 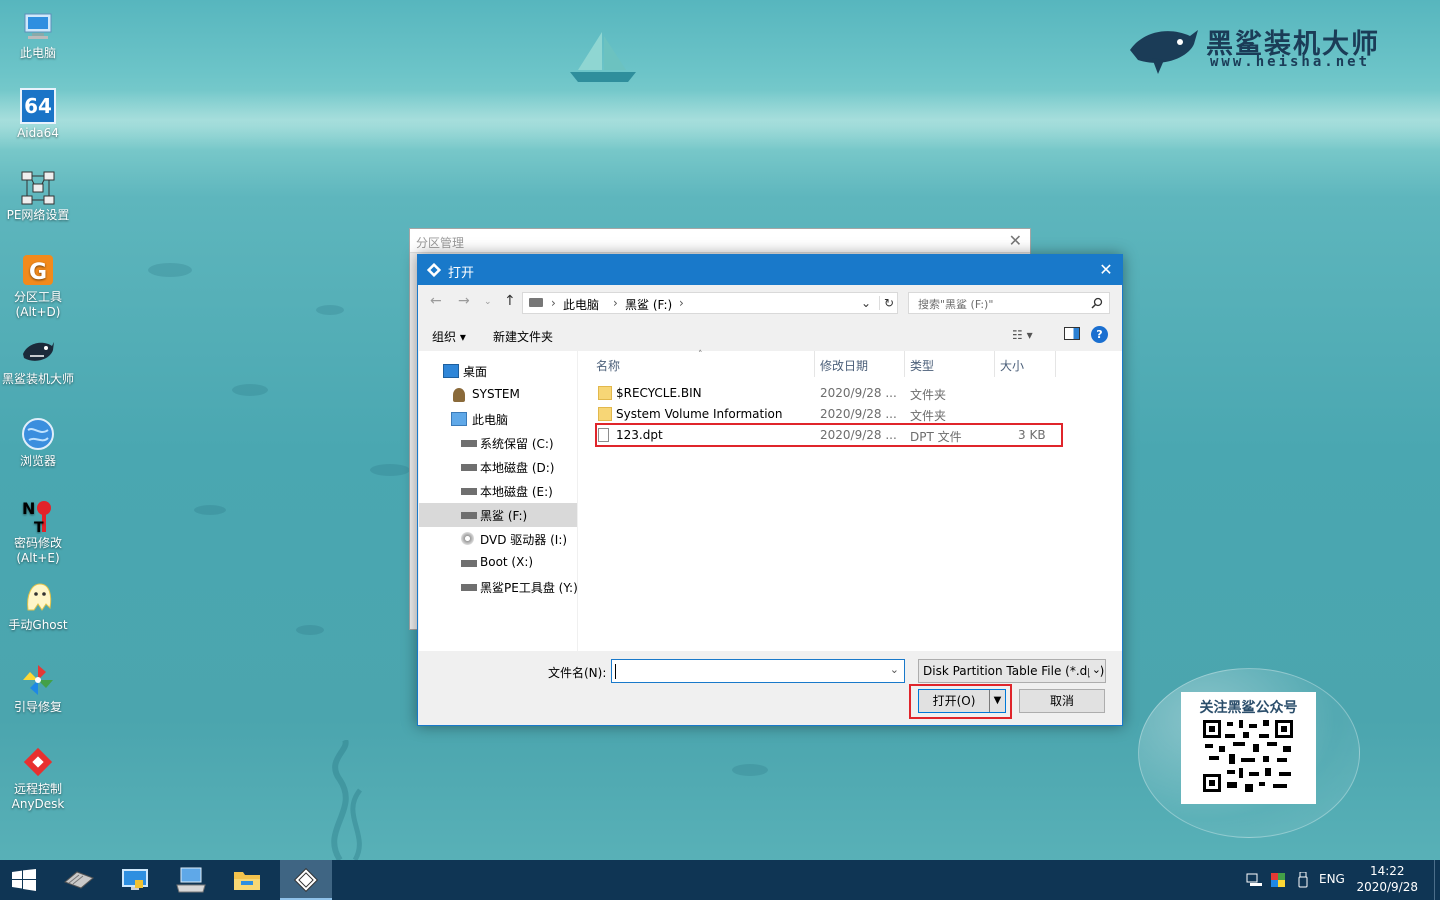 I want to click on desktop-icon-label: 黑鲨装机大师, so click(x=38, y=379).